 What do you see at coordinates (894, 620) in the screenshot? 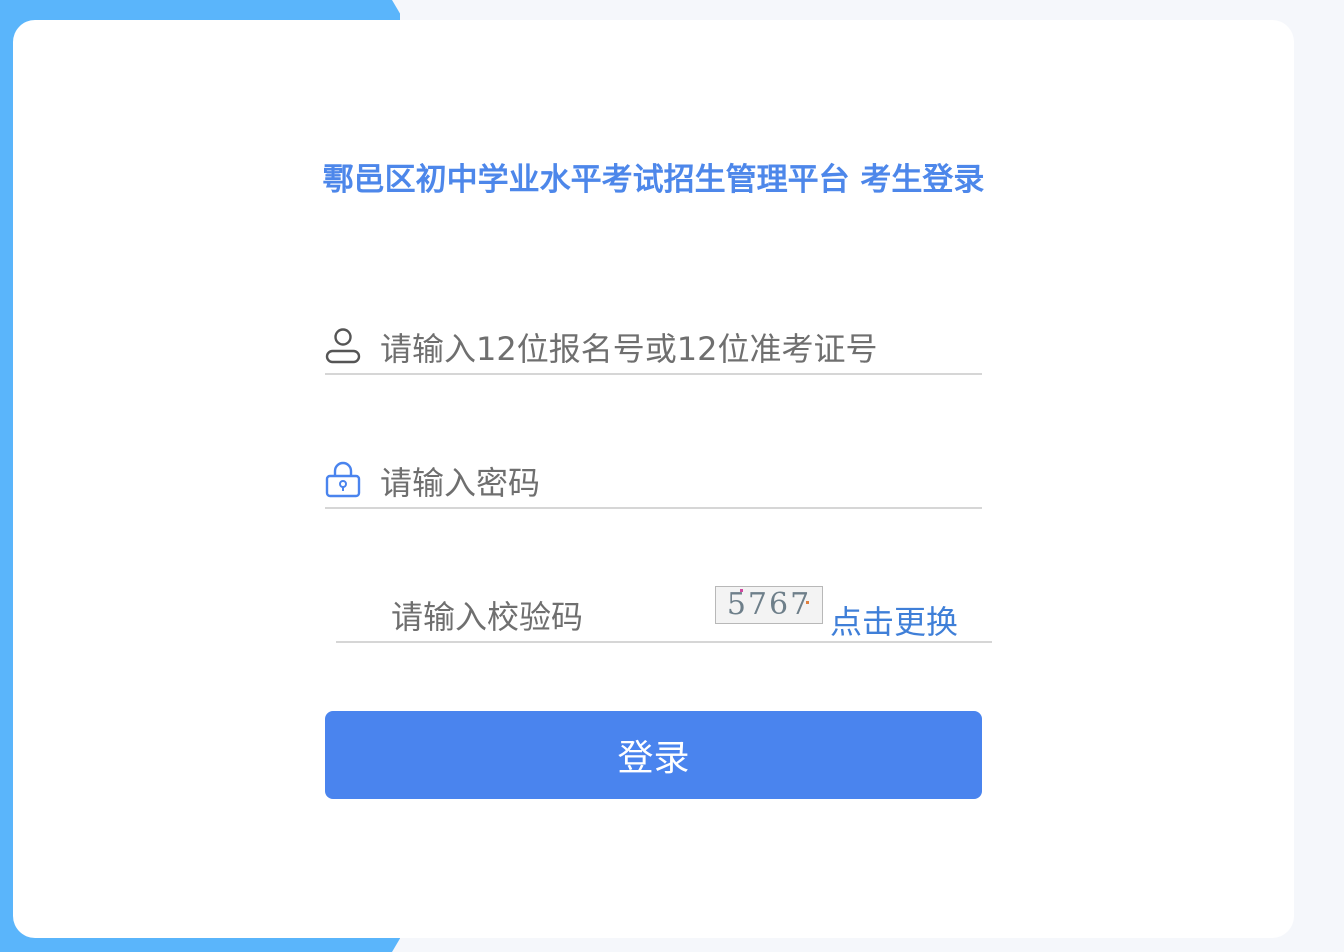
I see `refresh-captcha-link: 点击更换` at bounding box center [894, 620].